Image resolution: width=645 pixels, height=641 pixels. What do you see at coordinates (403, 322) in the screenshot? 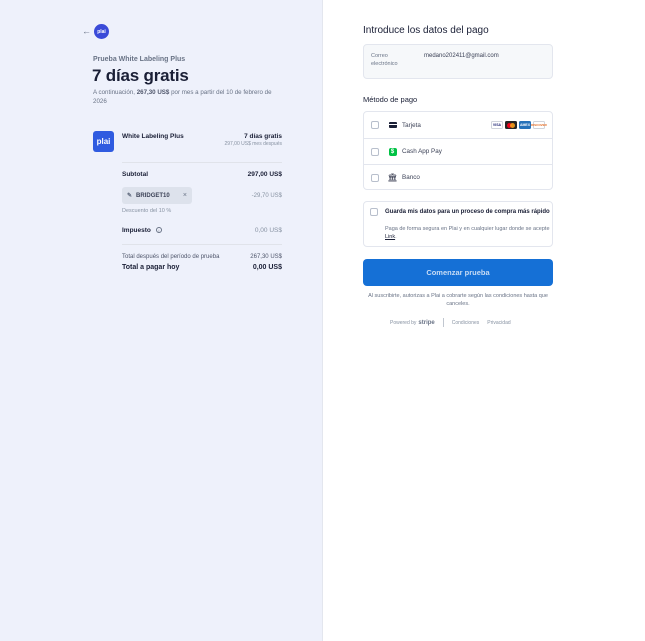
I see `powered-by-label: Powered by` at bounding box center [403, 322].